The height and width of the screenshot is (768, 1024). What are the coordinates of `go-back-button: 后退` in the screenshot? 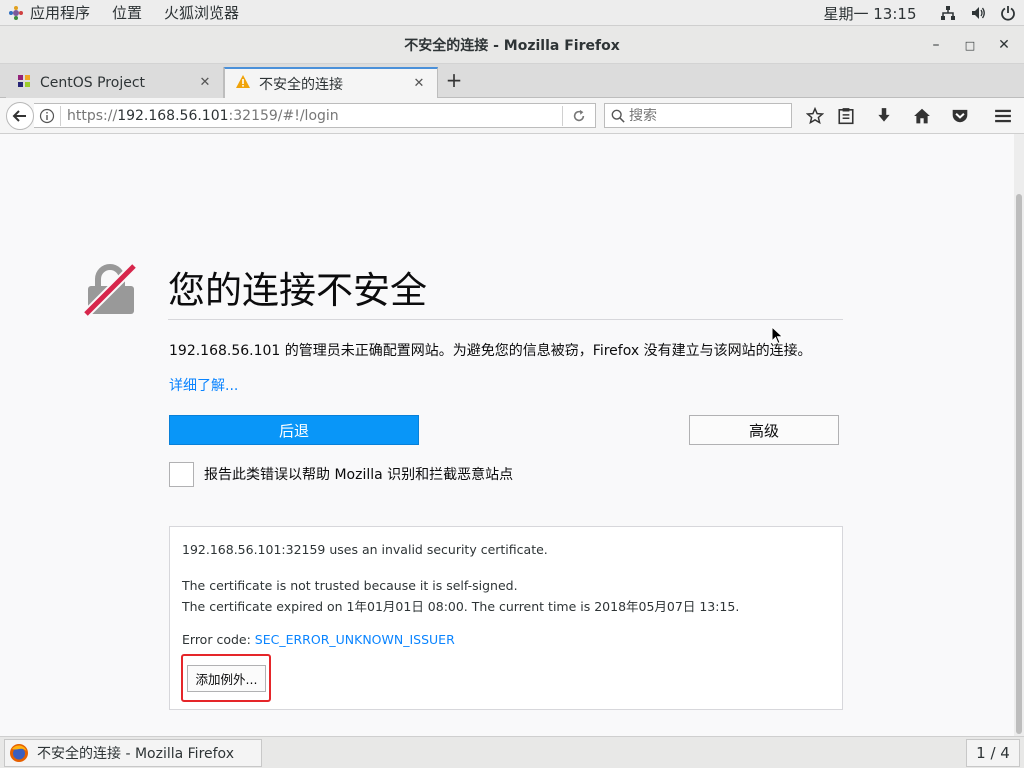 It's located at (294, 430).